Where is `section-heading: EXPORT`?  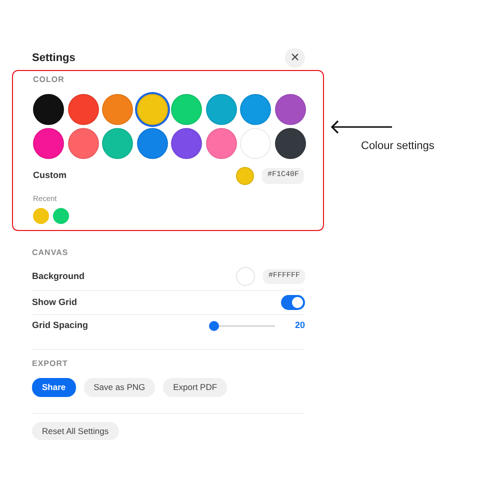 section-heading: EXPORT is located at coordinates (50, 364).